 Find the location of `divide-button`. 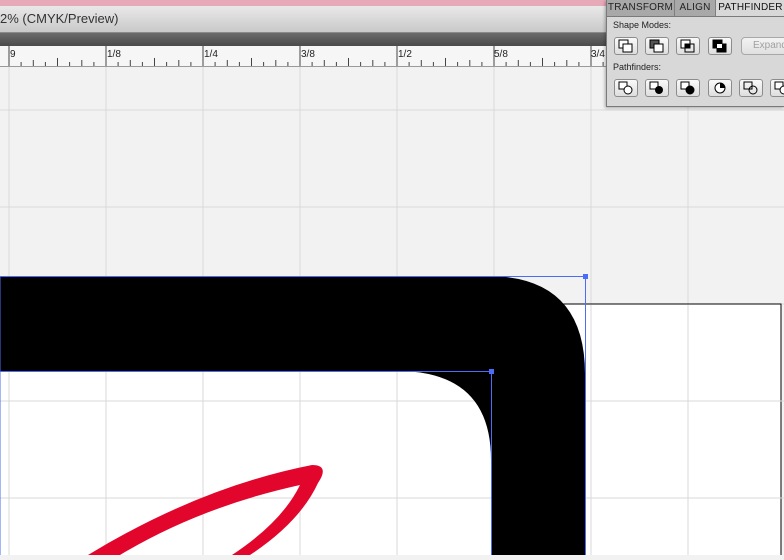

divide-button is located at coordinates (626, 88).